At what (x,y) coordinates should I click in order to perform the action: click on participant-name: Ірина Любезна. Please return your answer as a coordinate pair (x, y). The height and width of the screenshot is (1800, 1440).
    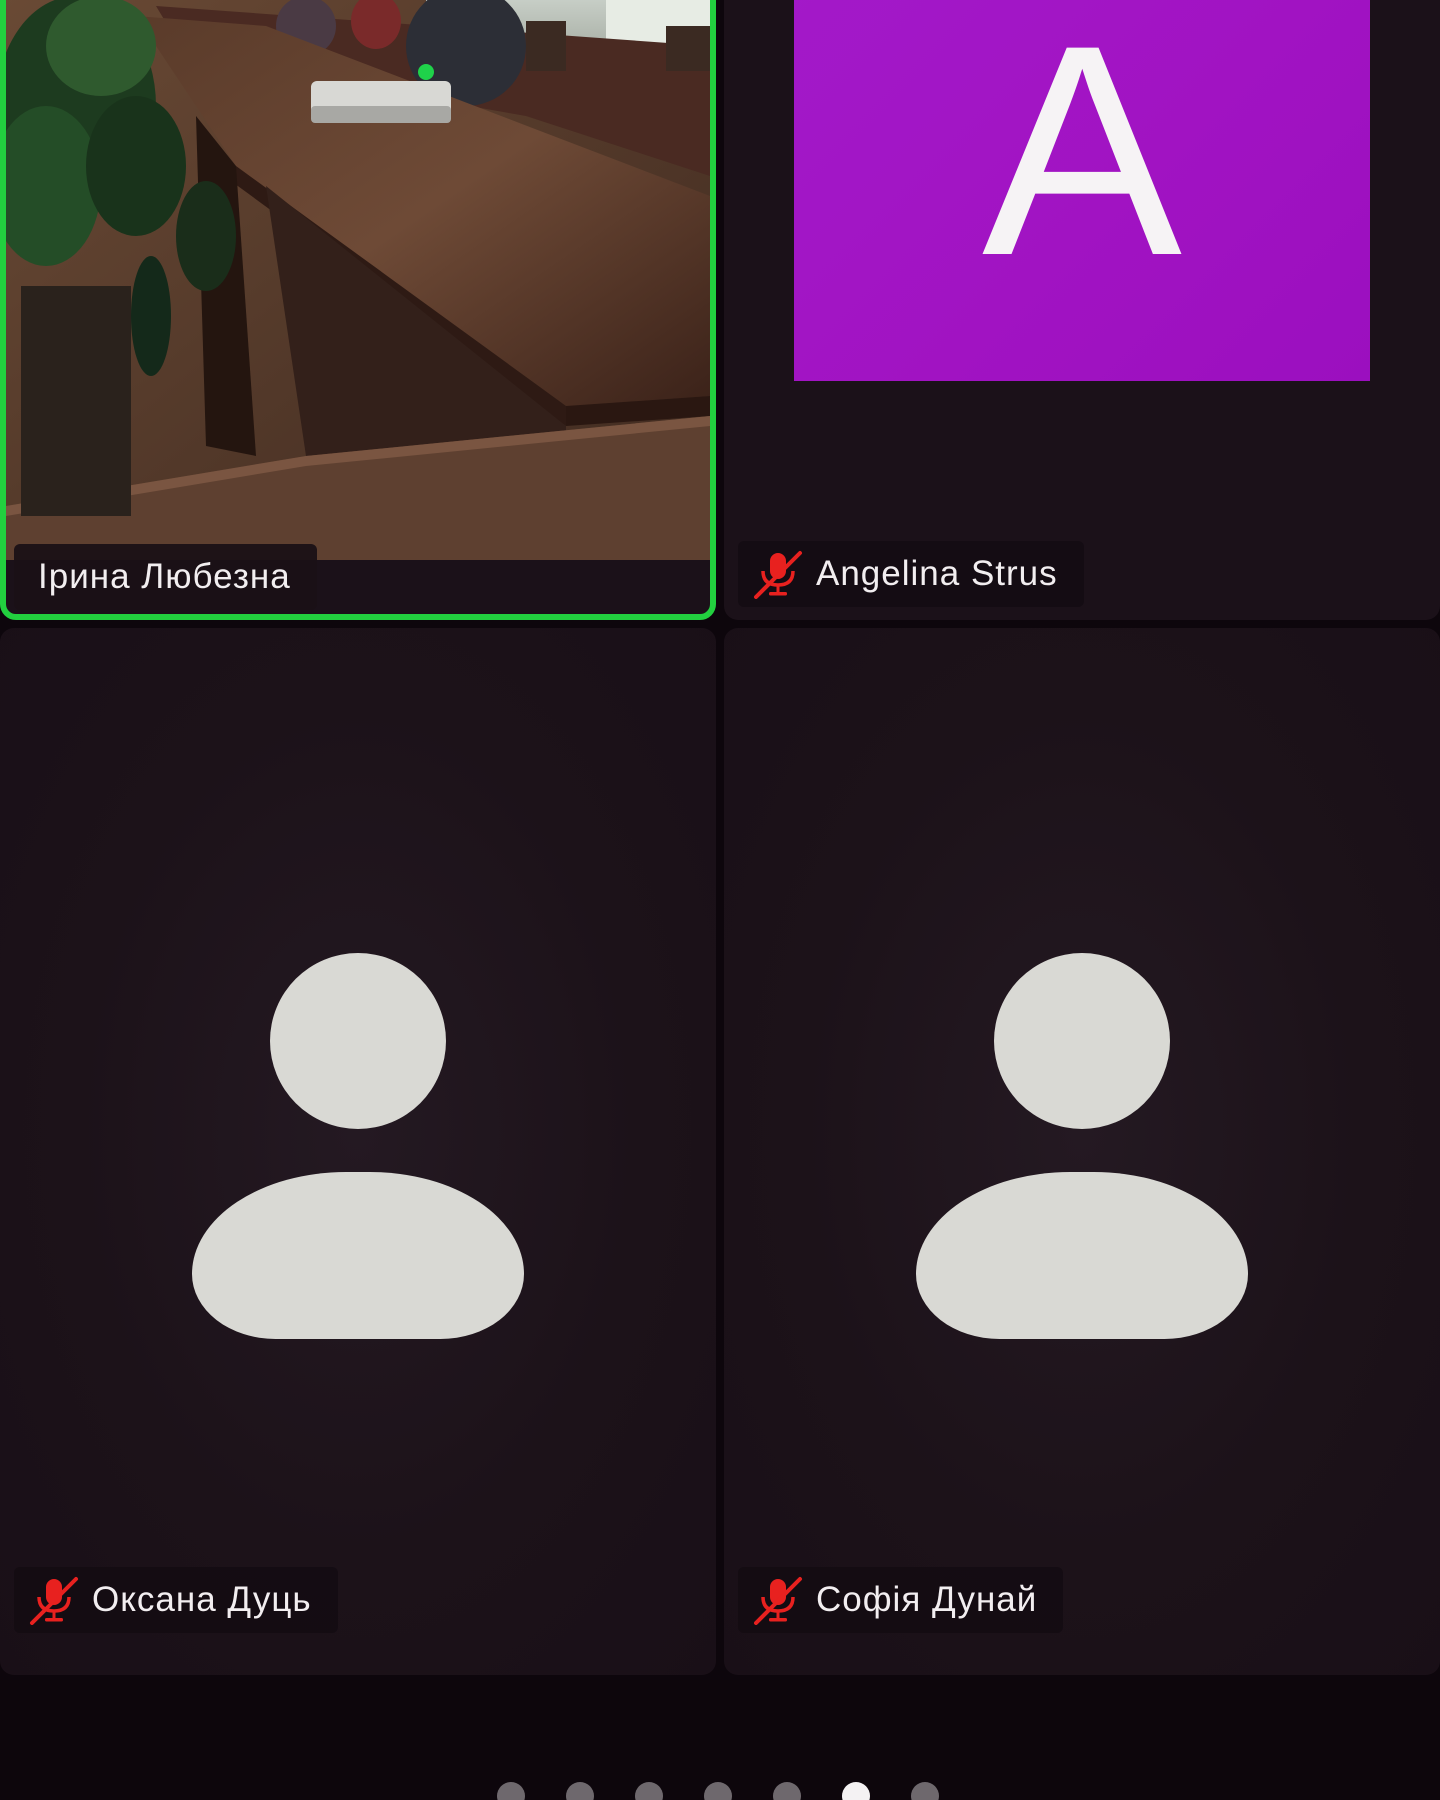
    Looking at the image, I should click on (164, 576).